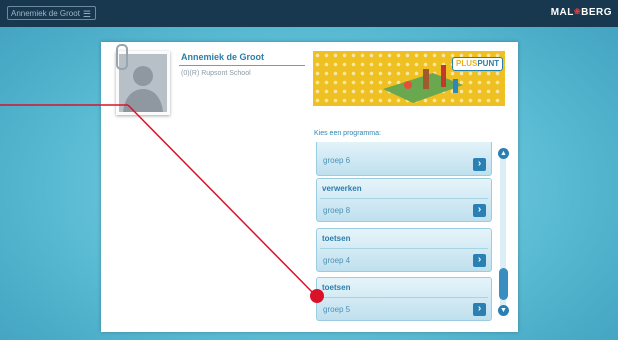  Describe the element at coordinates (317, 296) in the screenshot. I see `pointer-dot` at that location.